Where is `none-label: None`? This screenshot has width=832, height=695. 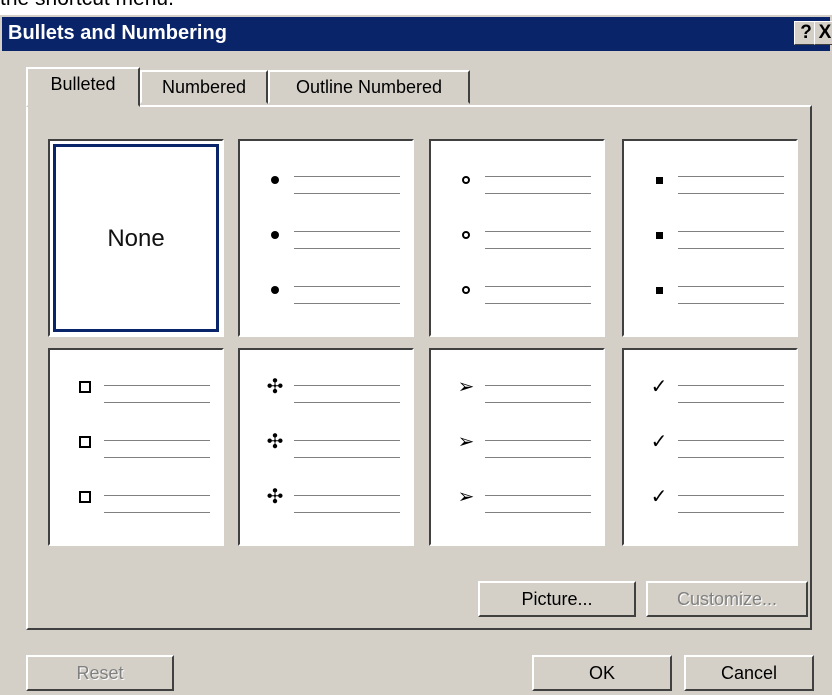 none-label: None is located at coordinates (136, 238).